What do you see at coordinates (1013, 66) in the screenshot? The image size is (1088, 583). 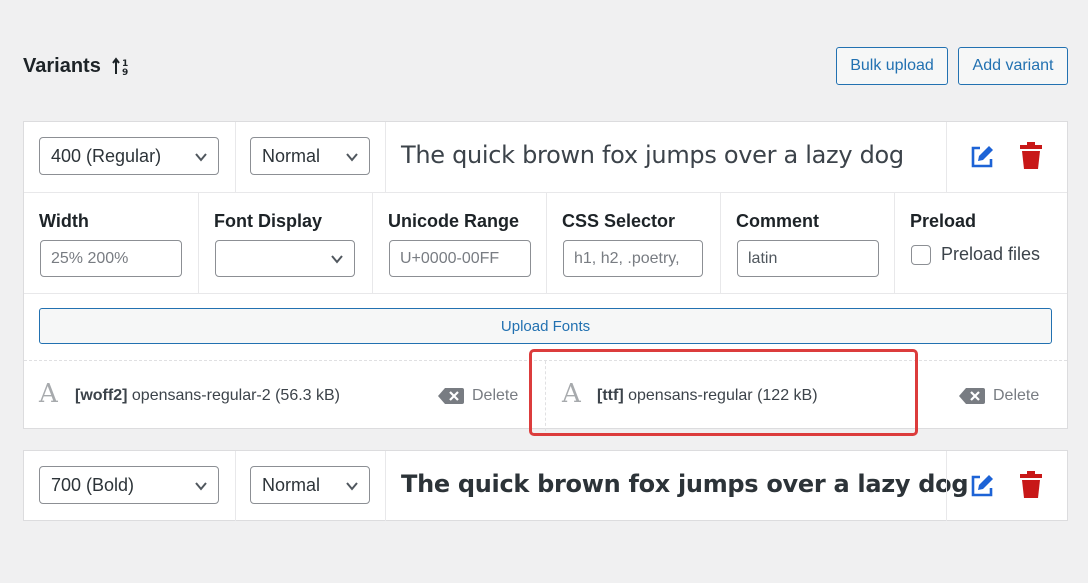 I see `add-variant-button: Add variant` at bounding box center [1013, 66].